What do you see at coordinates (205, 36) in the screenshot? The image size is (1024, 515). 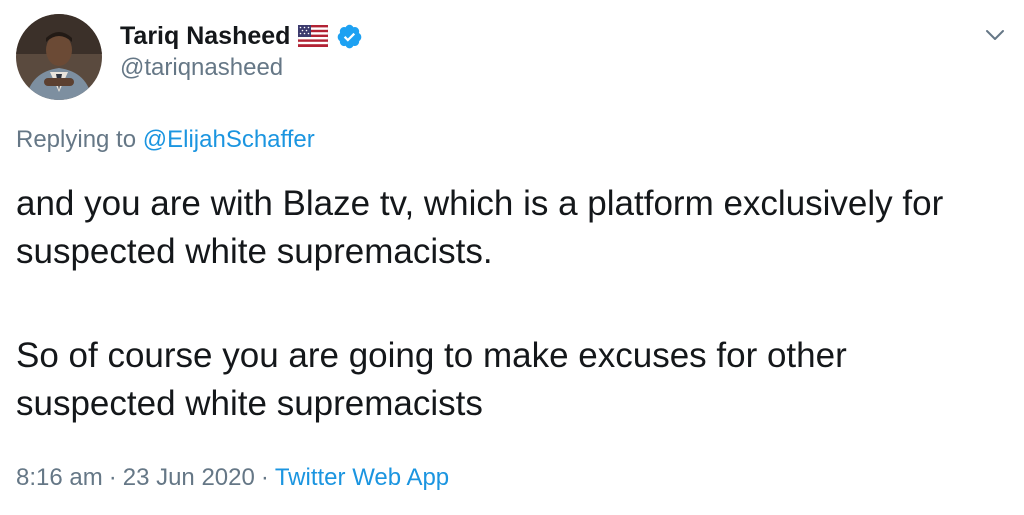 I see `display-name: Tariq Nasheed` at bounding box center [205, 36].